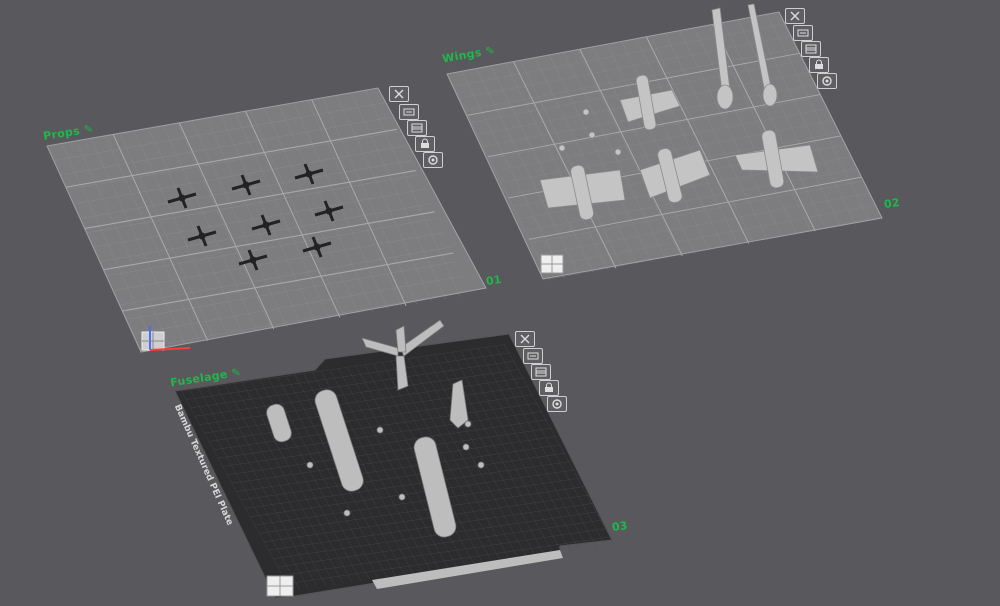 The height and width of the screenshot is (606, 1000). Describe the element at coordinates (620, 526) in the screenshot. I see `plate-number-03: 03` at that location.